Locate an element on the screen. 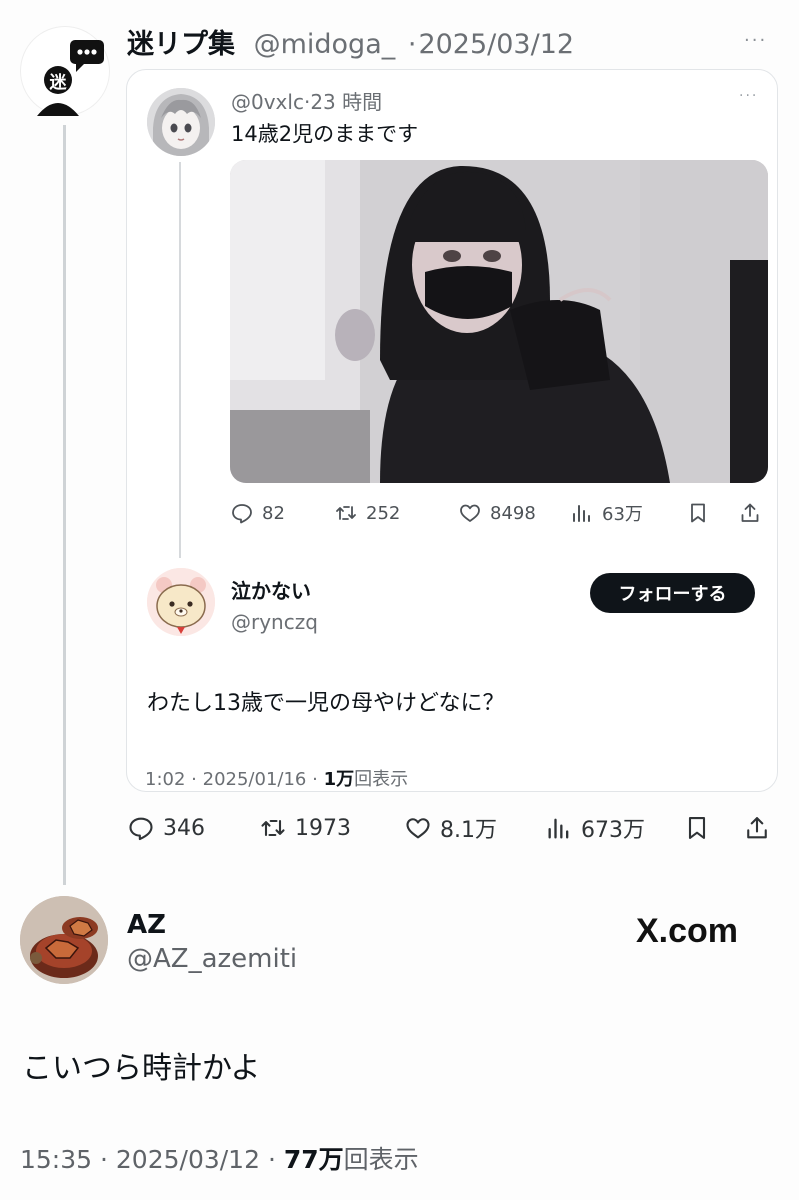 The image size is (799, 1200). reply-handle: @rynczq is located at coordinates (274, 622).